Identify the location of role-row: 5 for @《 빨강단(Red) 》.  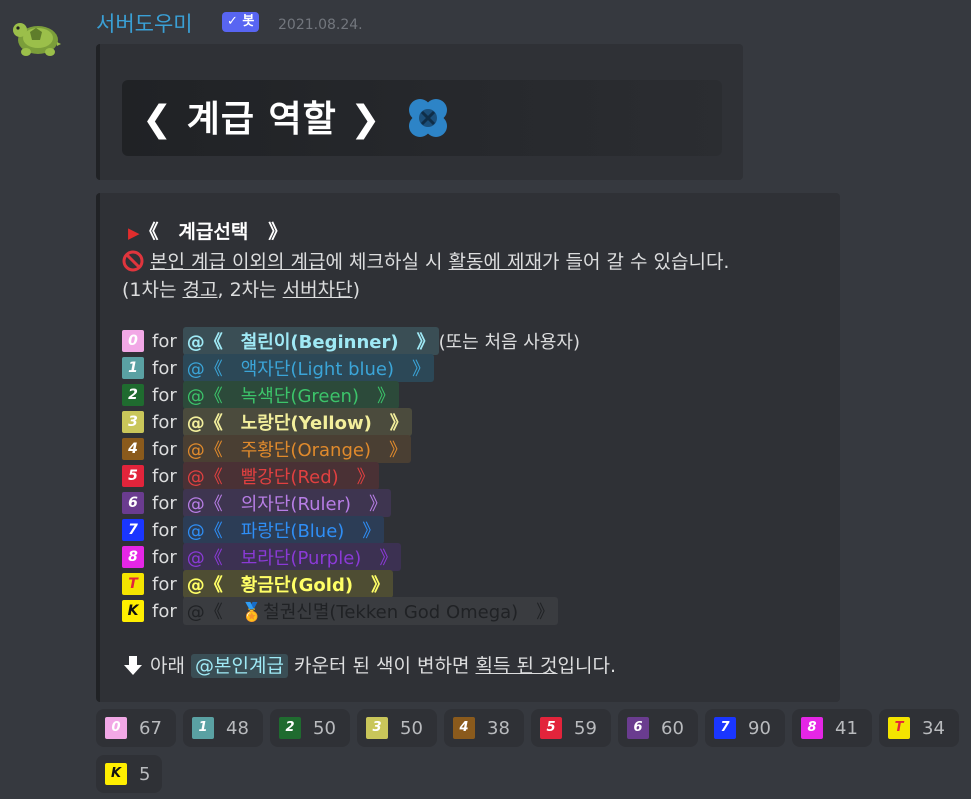
(250, 476).